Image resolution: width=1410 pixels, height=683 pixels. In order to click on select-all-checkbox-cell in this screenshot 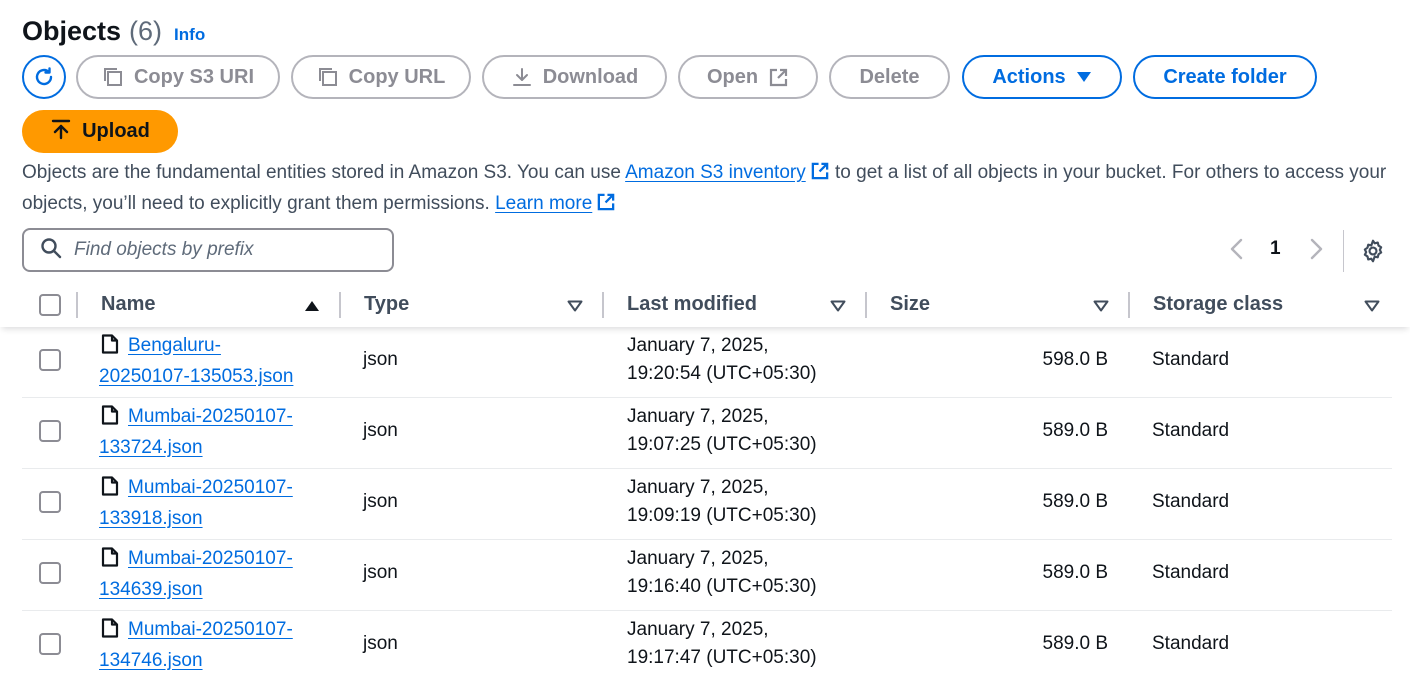, I will do `click(50, 304)`.